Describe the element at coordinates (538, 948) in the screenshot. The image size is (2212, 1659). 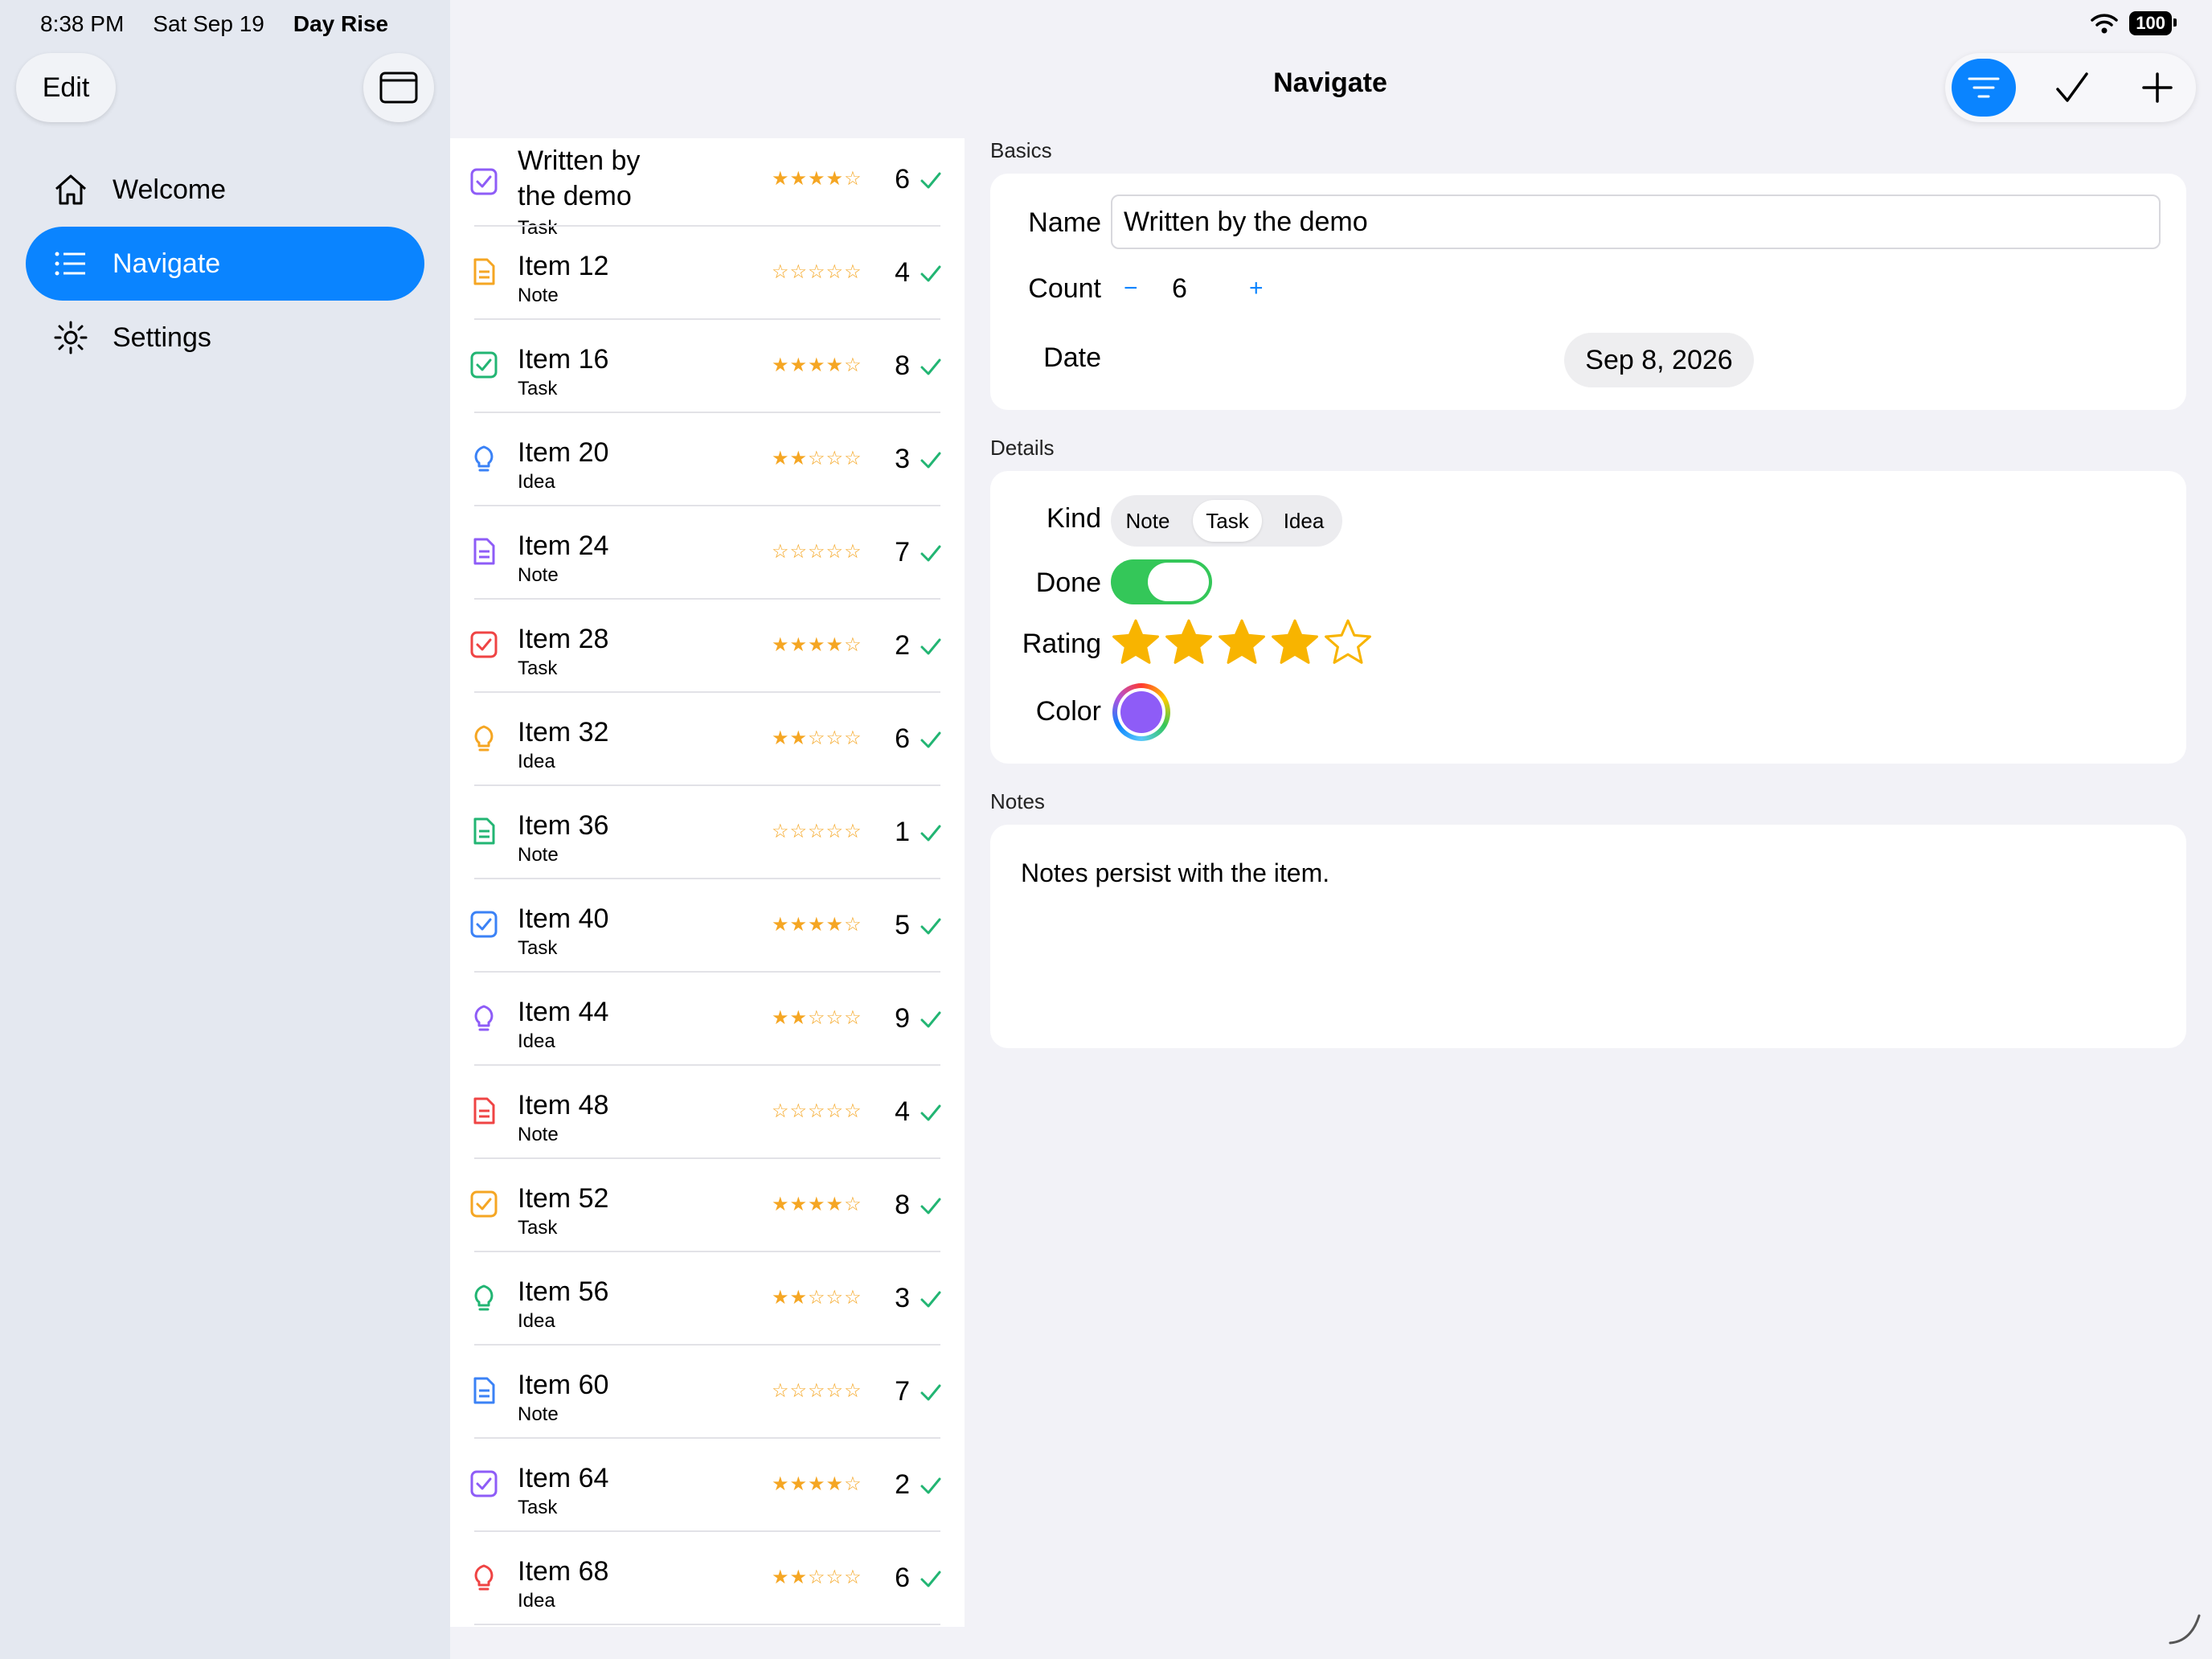
I see `list-item-kind: Task` at that location.